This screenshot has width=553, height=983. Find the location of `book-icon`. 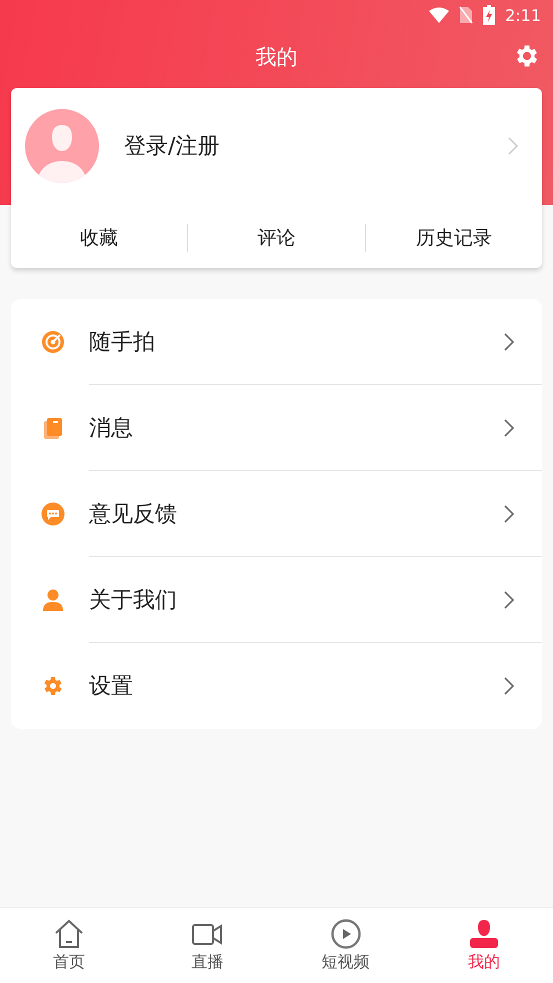

book-icon is located at coordinates (53, 428).